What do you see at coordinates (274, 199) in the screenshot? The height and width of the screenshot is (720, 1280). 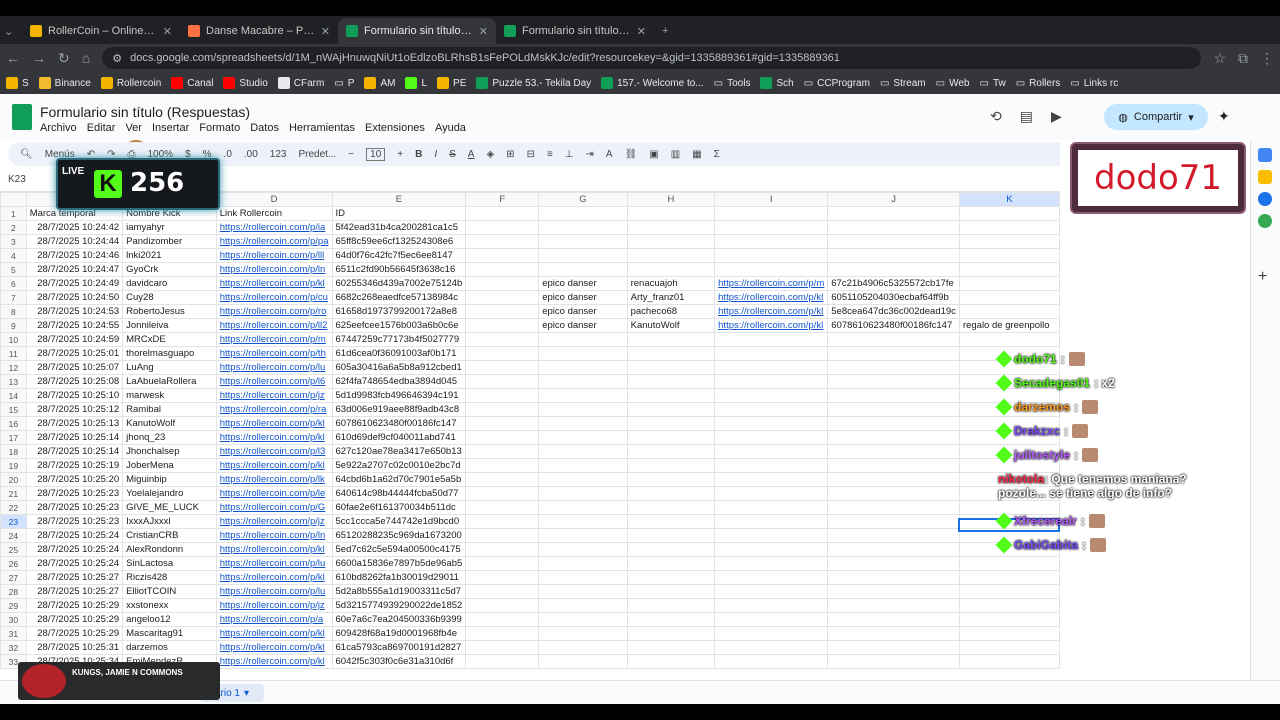 I see `column-header-d: D` at bounding box center [274, 199].